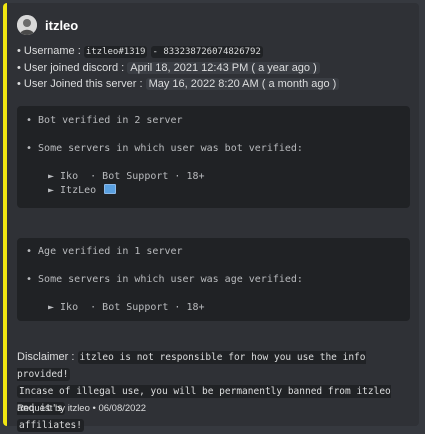  Describe the element at coordinates (115, 52) in the screenshot. I see `username-value: itzleo#1319` at that location.